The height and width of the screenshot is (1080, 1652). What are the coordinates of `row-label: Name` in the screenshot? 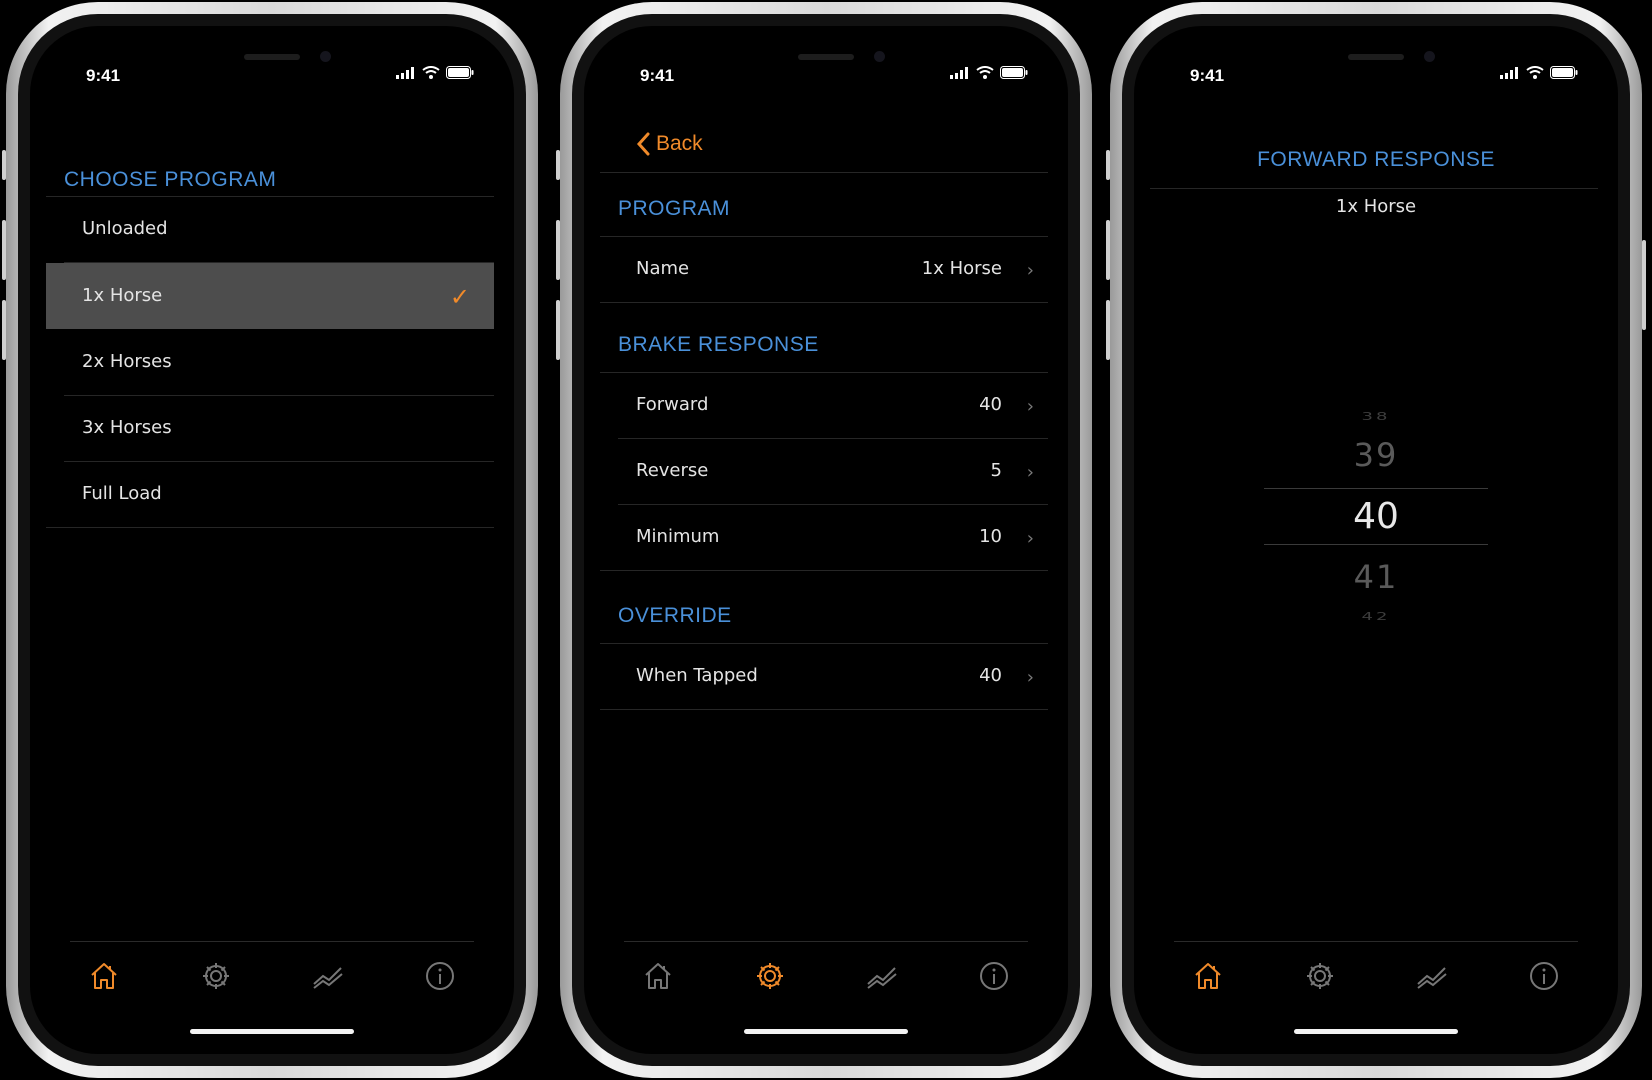 It's located at (663, 268).